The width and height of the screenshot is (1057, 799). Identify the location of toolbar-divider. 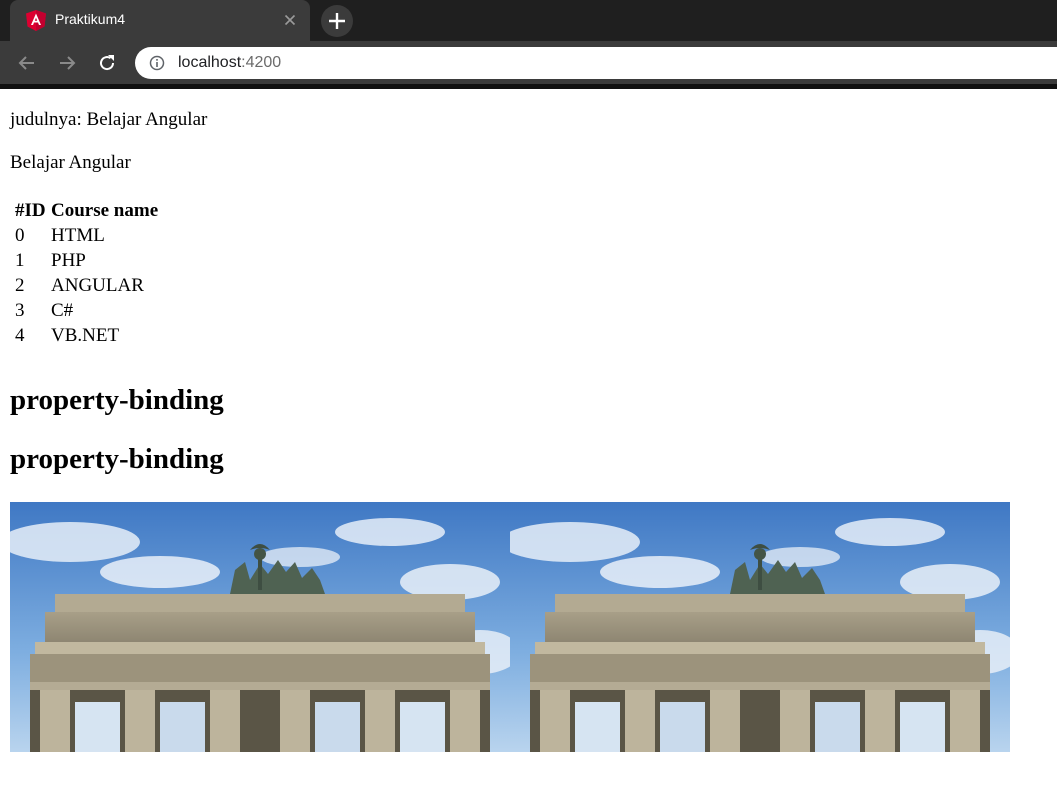
(528, 86).